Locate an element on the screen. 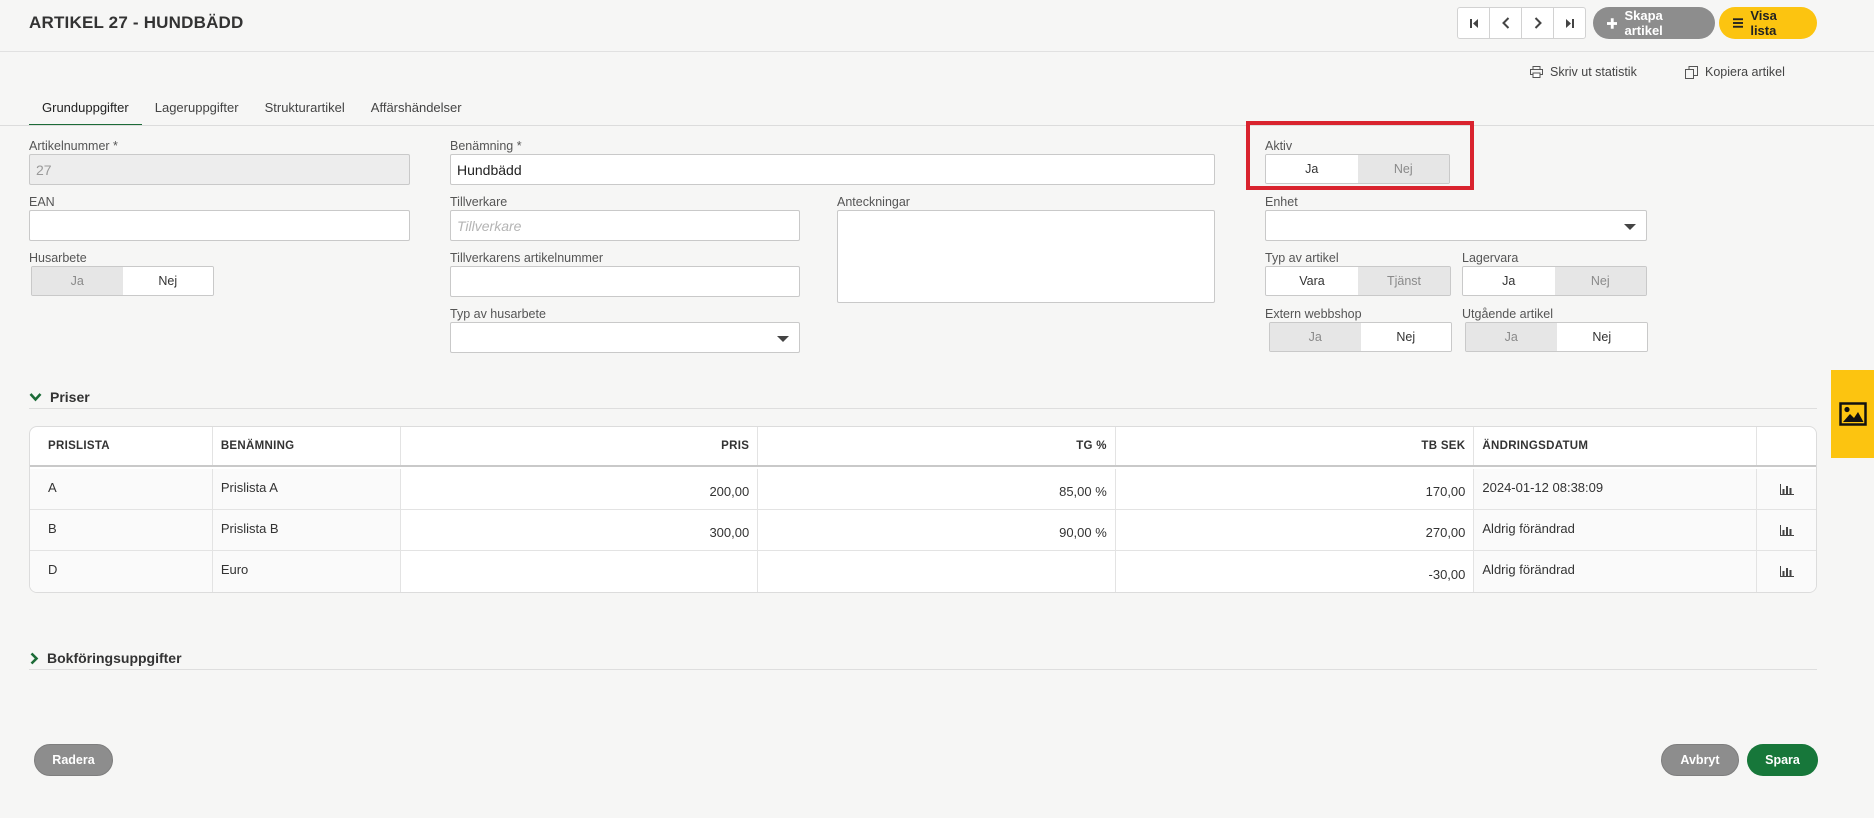  next-icon is located at coordinates (1538, 23).